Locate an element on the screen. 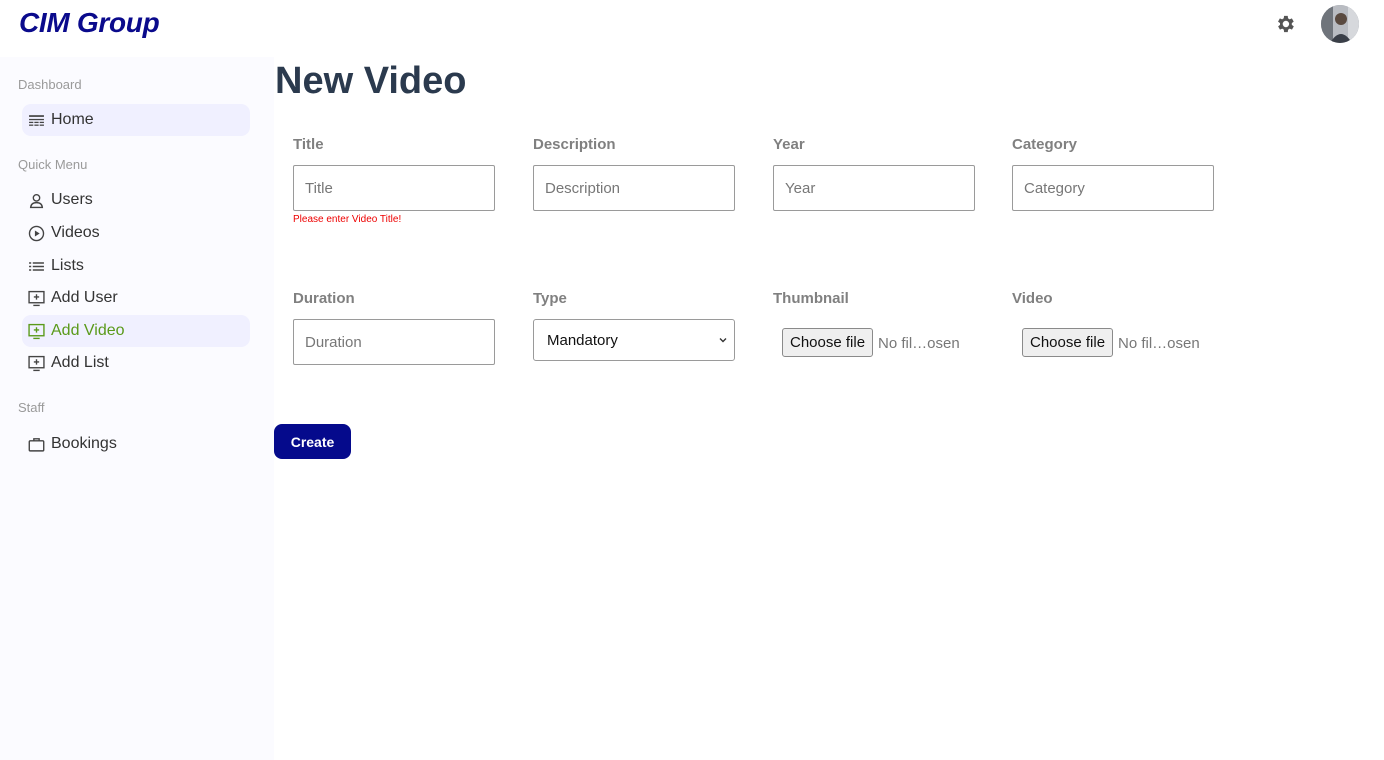  top-bar: CIM Group is located at coordinates (692, 25).